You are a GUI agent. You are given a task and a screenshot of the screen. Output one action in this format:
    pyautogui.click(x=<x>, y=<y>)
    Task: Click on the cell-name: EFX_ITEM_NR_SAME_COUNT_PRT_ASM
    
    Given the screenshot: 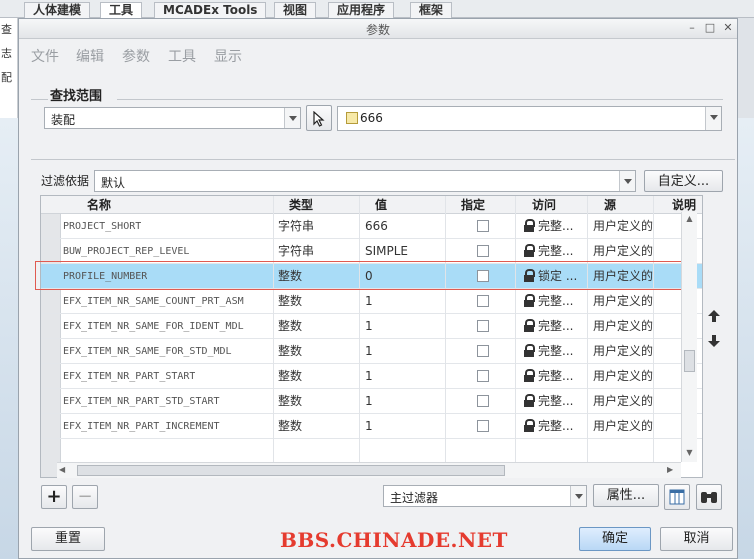 What is the action you would take?
    pyautogui.click(x=153, y=301)
    